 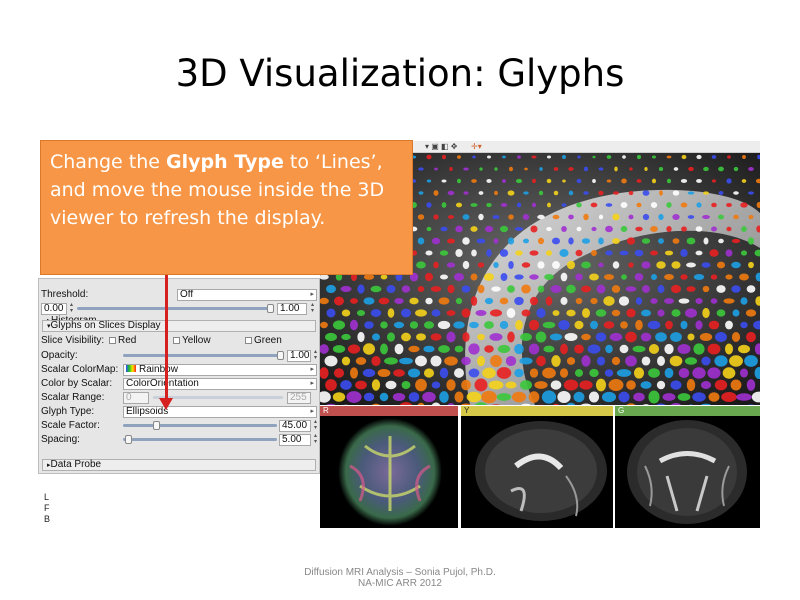 What do you see at coordinates (192, 340) in the screenshot?
I see `slice-yellow-checkbox: Yellow` at bounding box center [192, 340].